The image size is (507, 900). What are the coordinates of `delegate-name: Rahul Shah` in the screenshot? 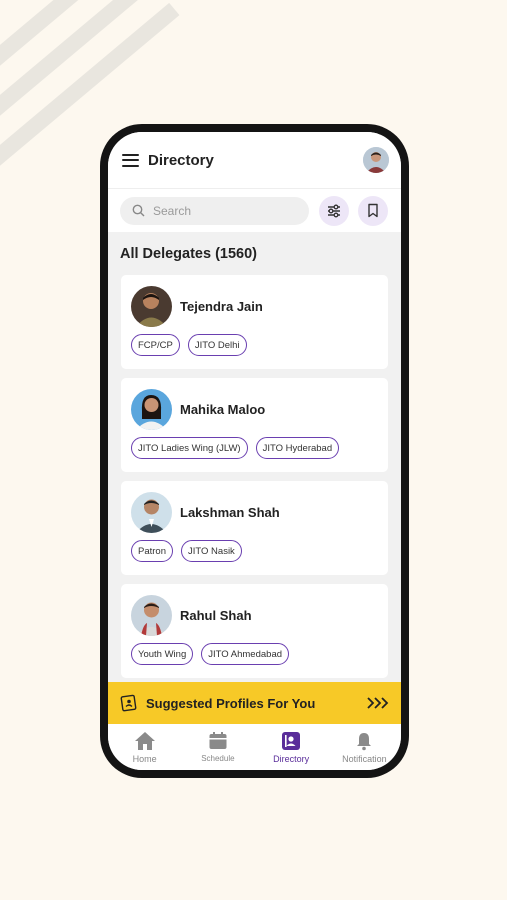 It's located at (216, 615).